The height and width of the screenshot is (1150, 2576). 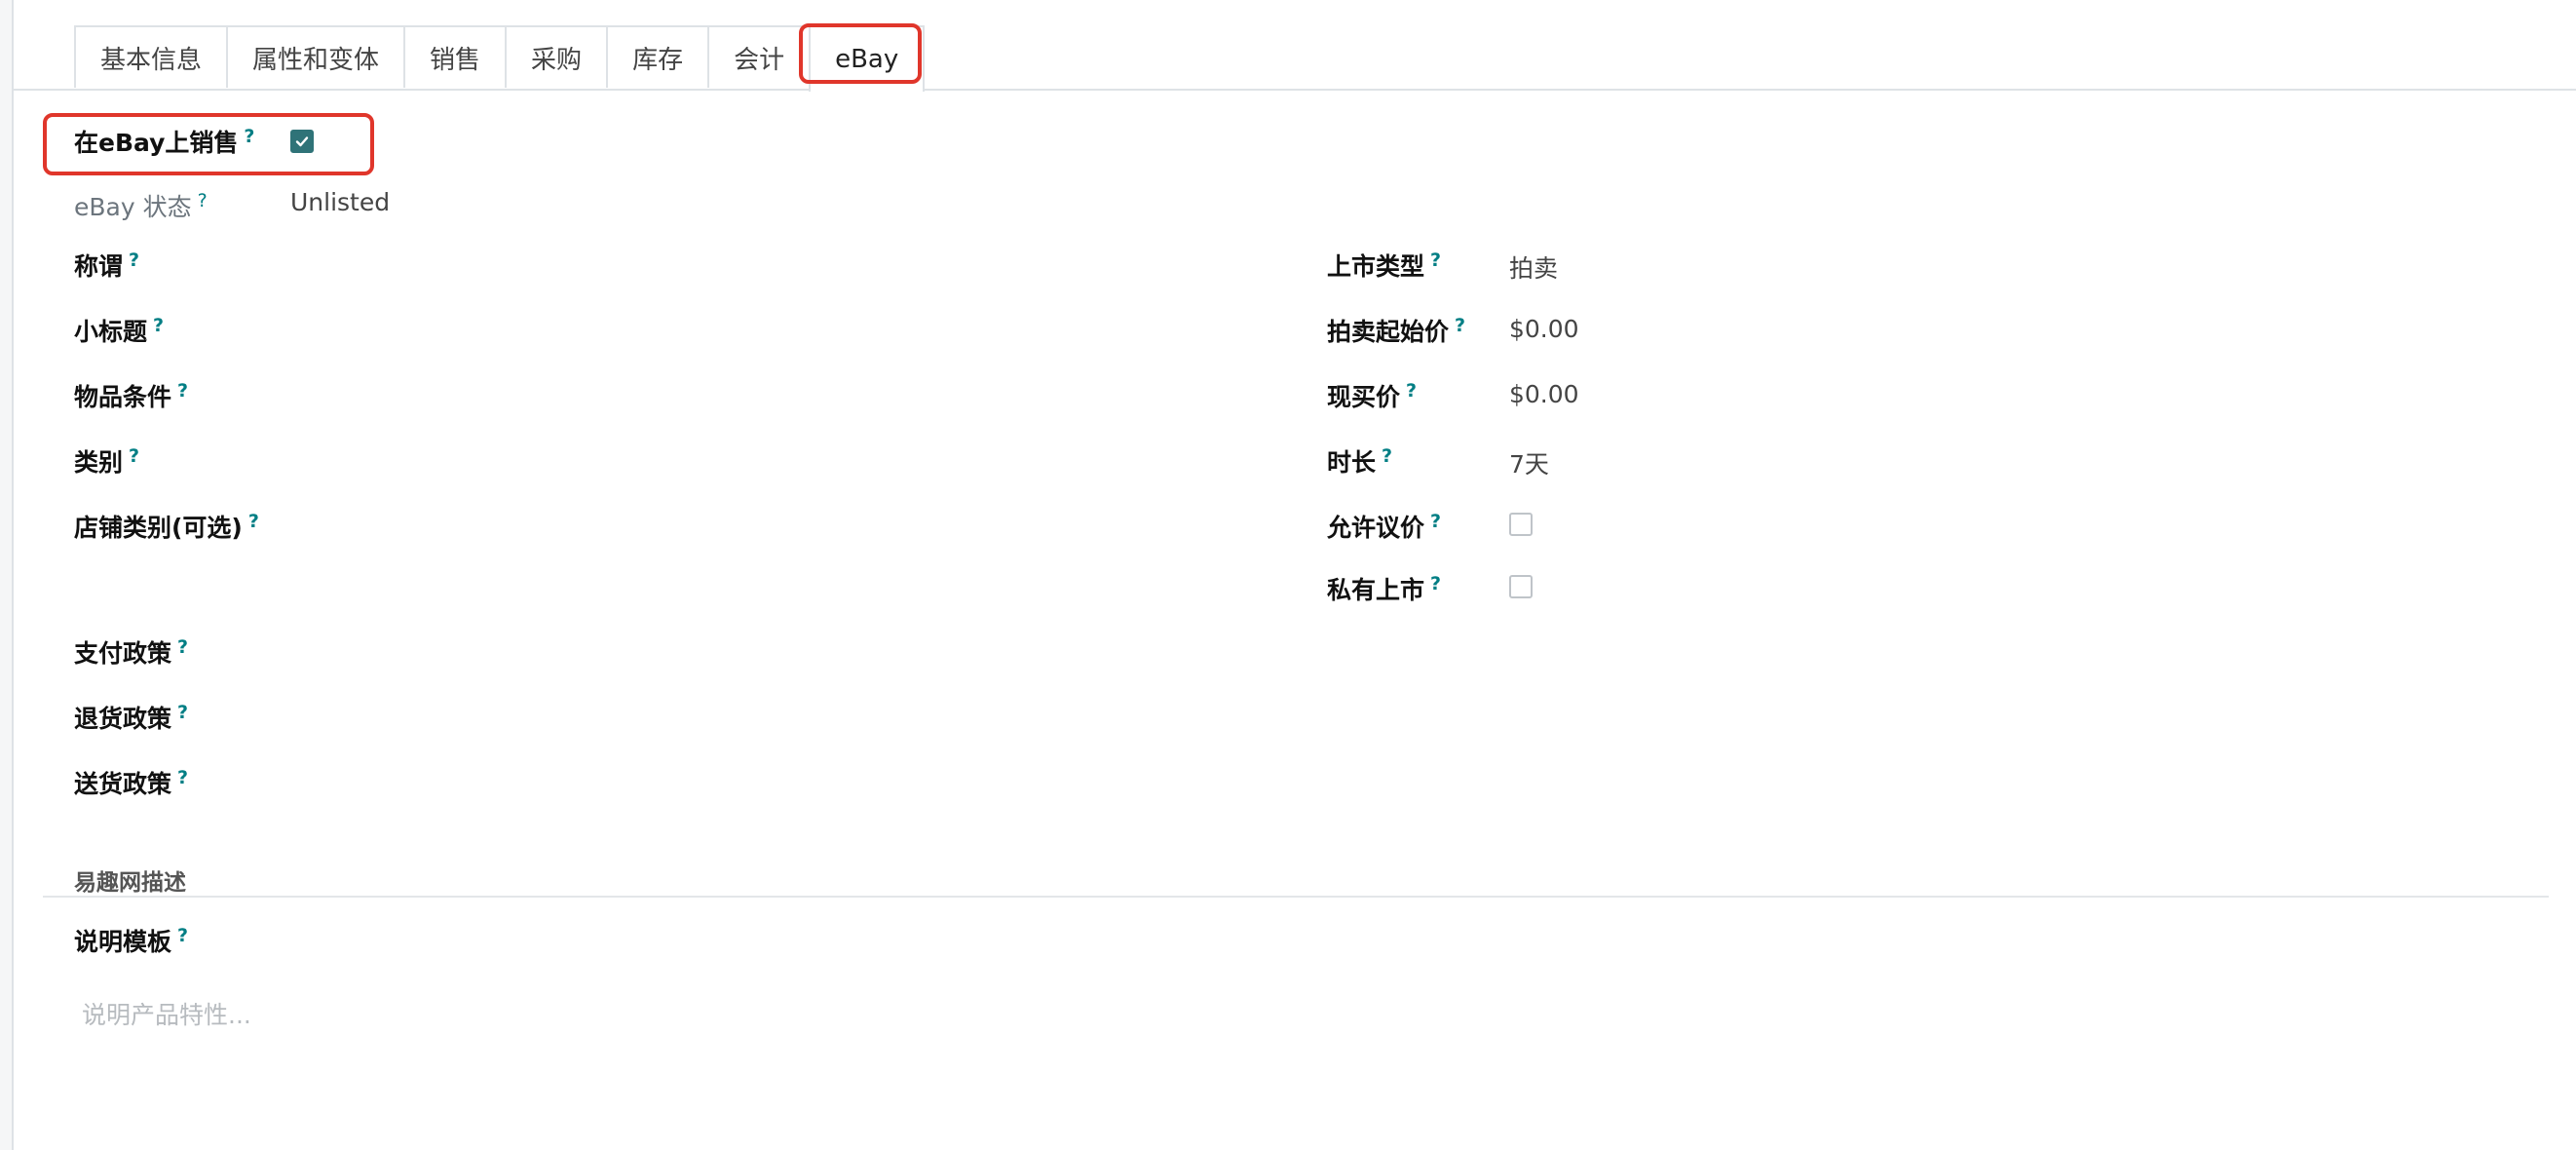 I want to click on description-template-label: 说明模板?, so click(x=131, y=940).